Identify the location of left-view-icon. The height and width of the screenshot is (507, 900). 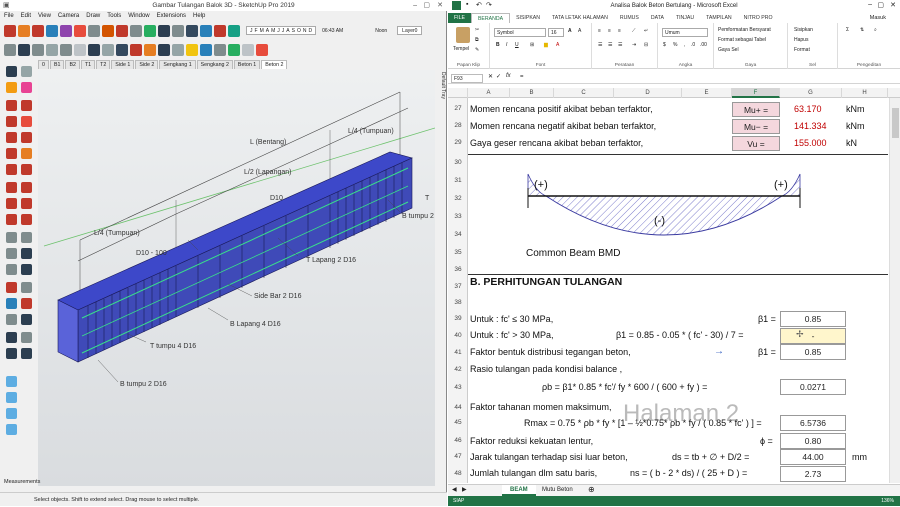
(80, 49).